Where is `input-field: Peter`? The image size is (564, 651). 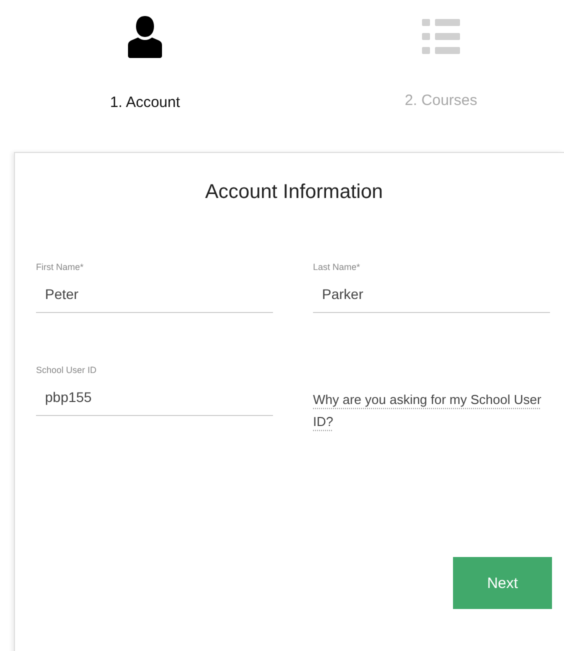
input-field: Peter is located at coordinates (154, 299).